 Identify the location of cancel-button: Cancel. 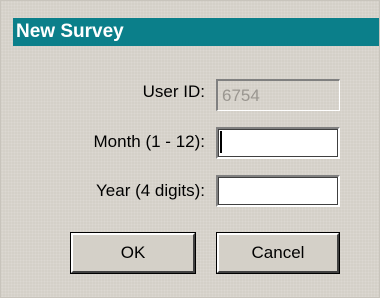
(278, 253).